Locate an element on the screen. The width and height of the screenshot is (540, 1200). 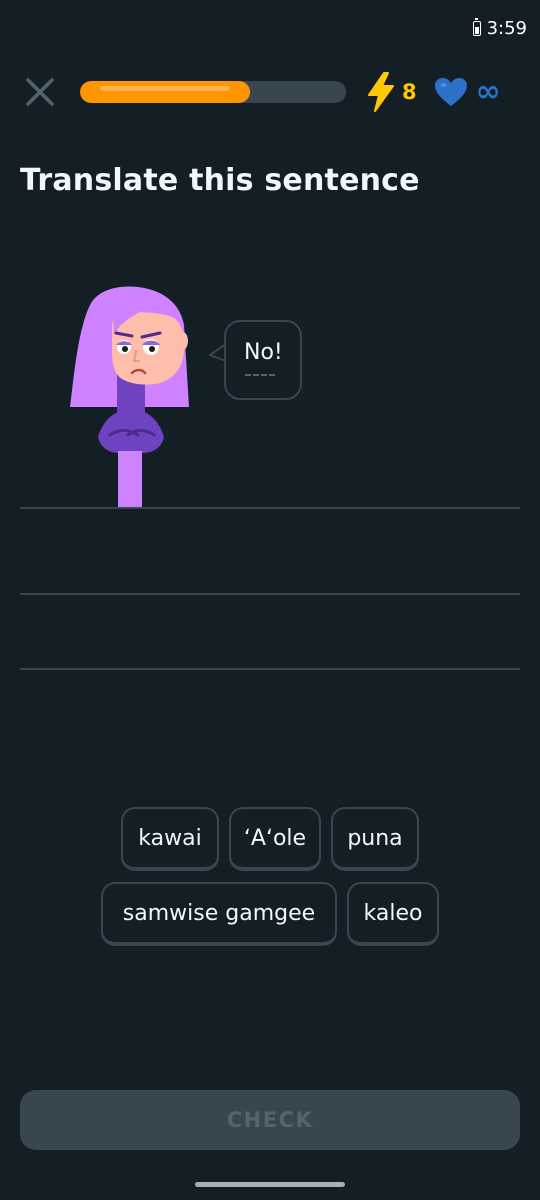
word-bank-row: kawai ʻAʻole puna is located at coordinates (270, 839).